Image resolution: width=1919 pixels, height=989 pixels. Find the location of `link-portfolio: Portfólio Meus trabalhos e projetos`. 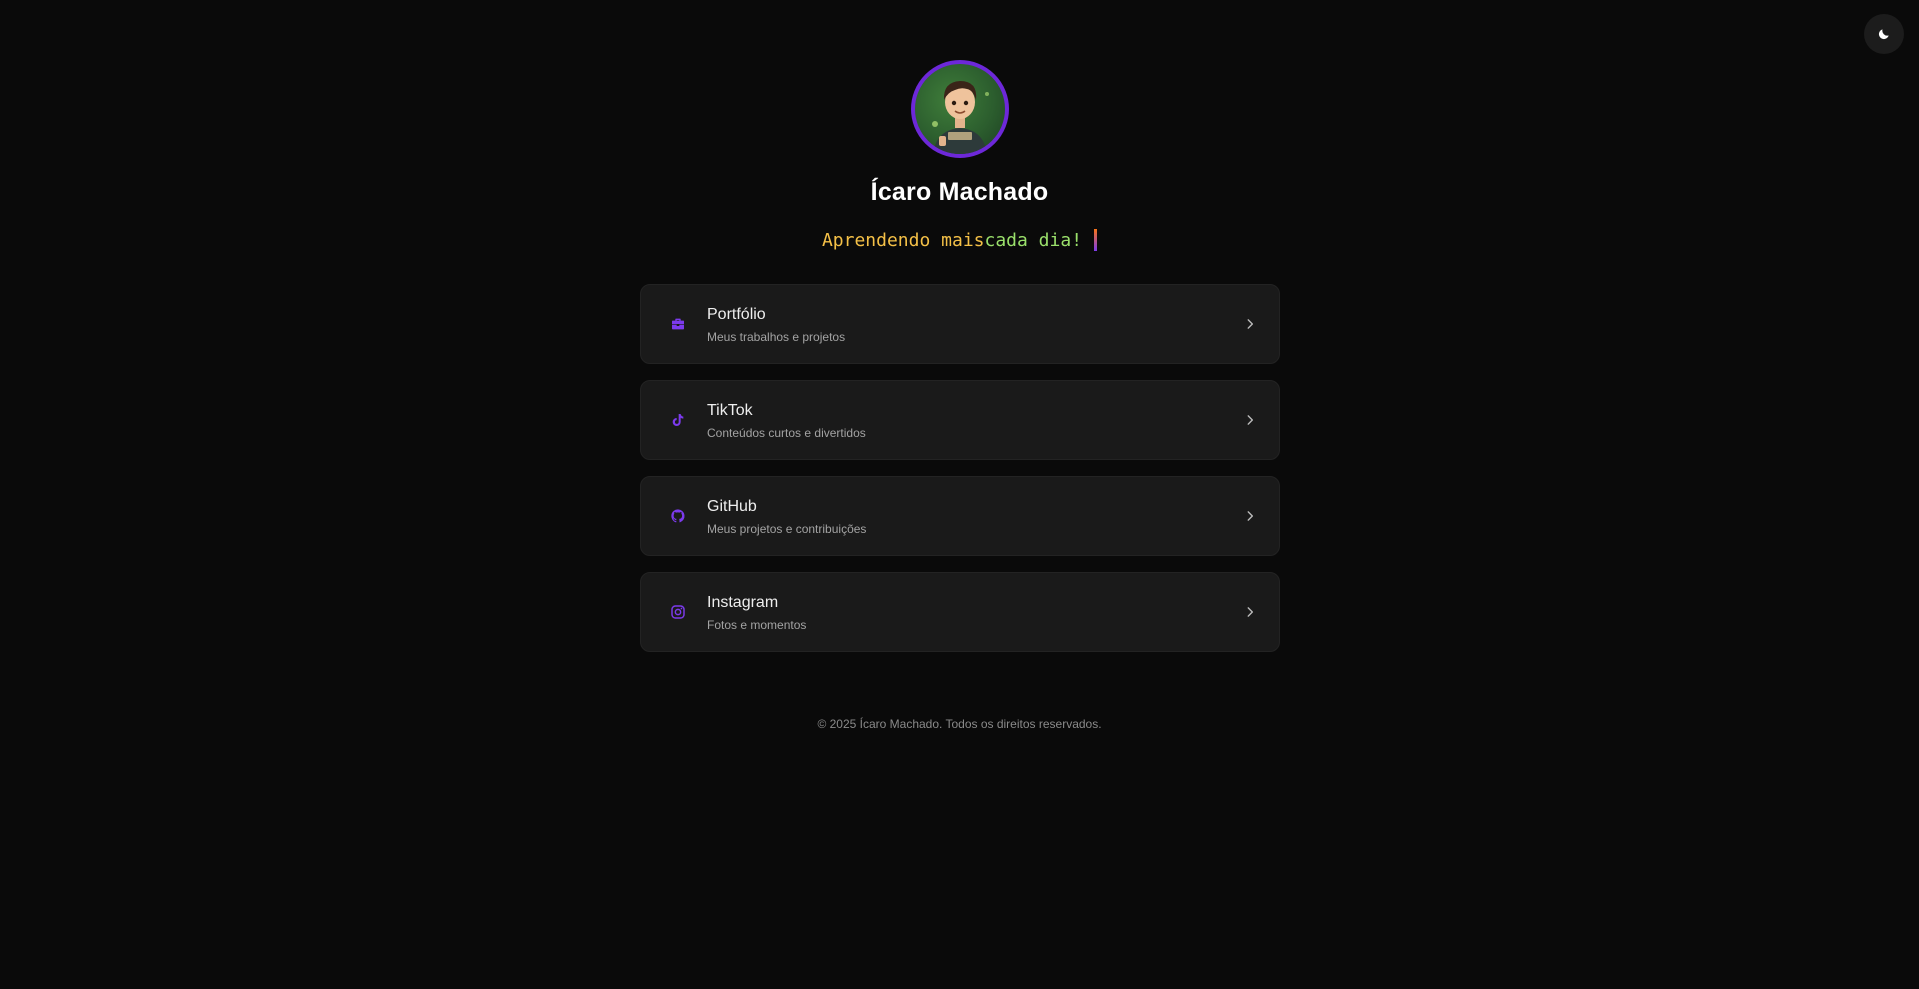

link-portfolio: Portfólio Meus trabalhos e projetos is located at coordinates (960, 324).